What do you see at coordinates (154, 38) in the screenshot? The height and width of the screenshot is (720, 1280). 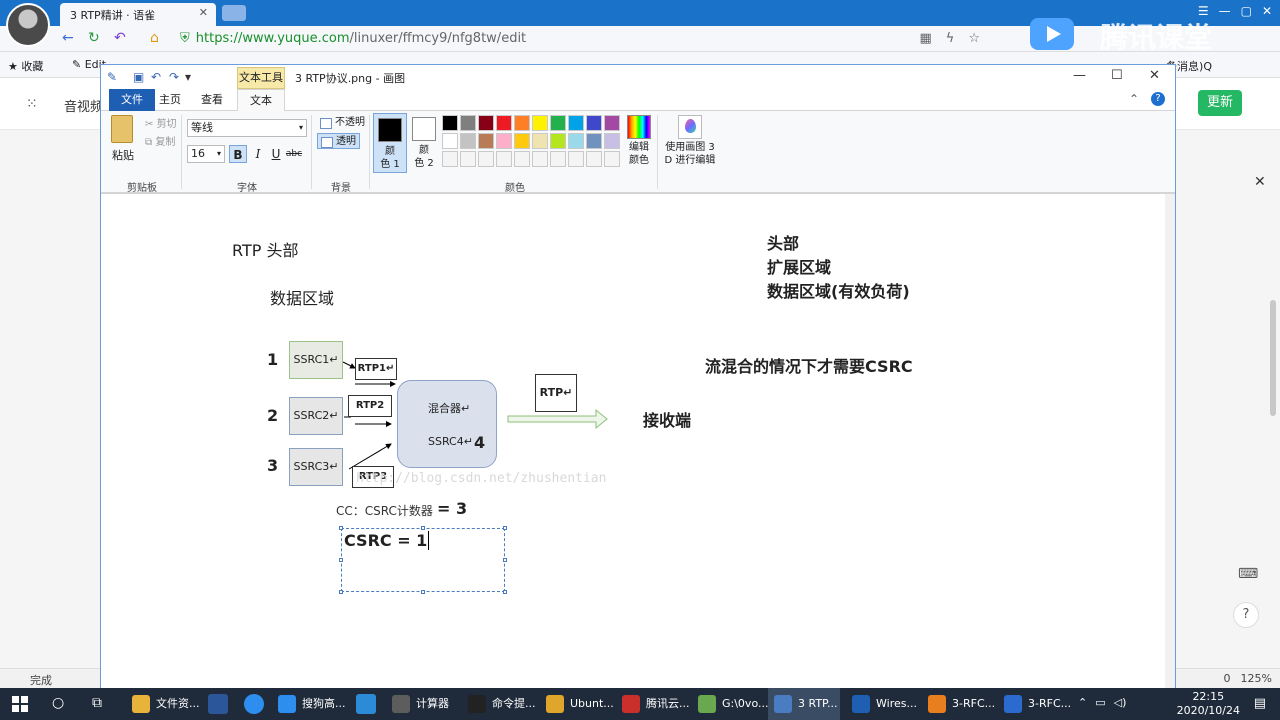 I see `home-icon: ⌂` at bounding box center [154, 38].